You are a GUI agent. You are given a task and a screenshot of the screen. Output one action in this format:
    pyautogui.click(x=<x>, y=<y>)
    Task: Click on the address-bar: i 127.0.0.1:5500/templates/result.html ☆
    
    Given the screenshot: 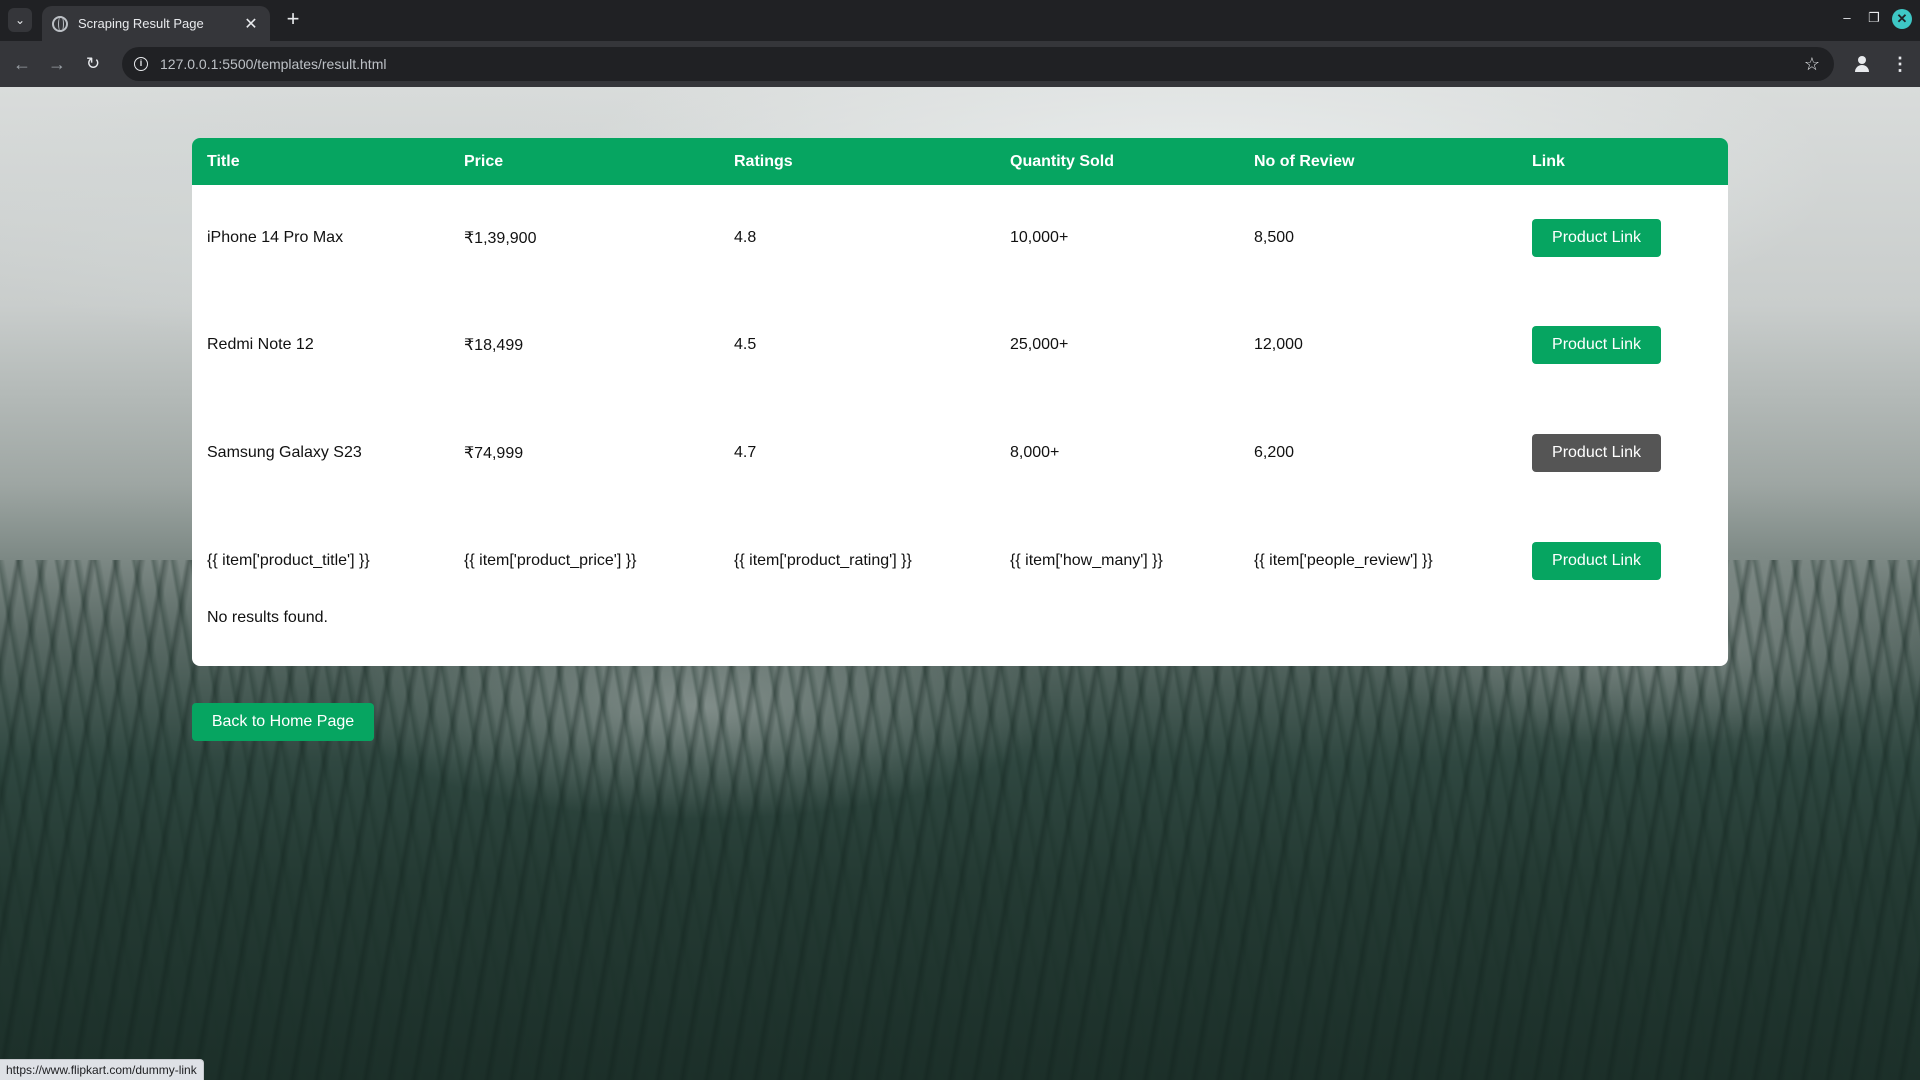 What is the action you would take?
    pyautogui.click(x=978, y=64)
    